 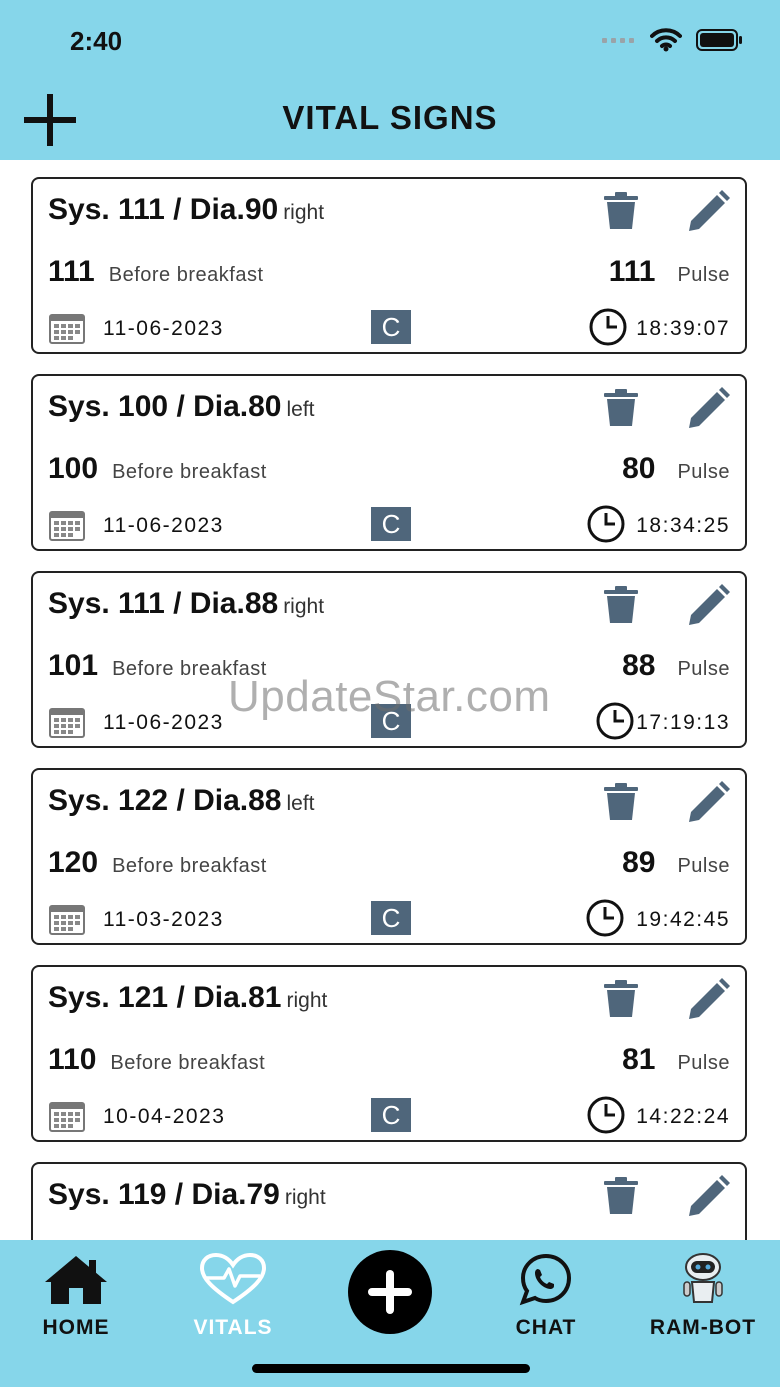 What do you see at coordinates (683, 919) in the screenshot?
I see `record-time: 19:42:45` at bounding box center [683, 919].